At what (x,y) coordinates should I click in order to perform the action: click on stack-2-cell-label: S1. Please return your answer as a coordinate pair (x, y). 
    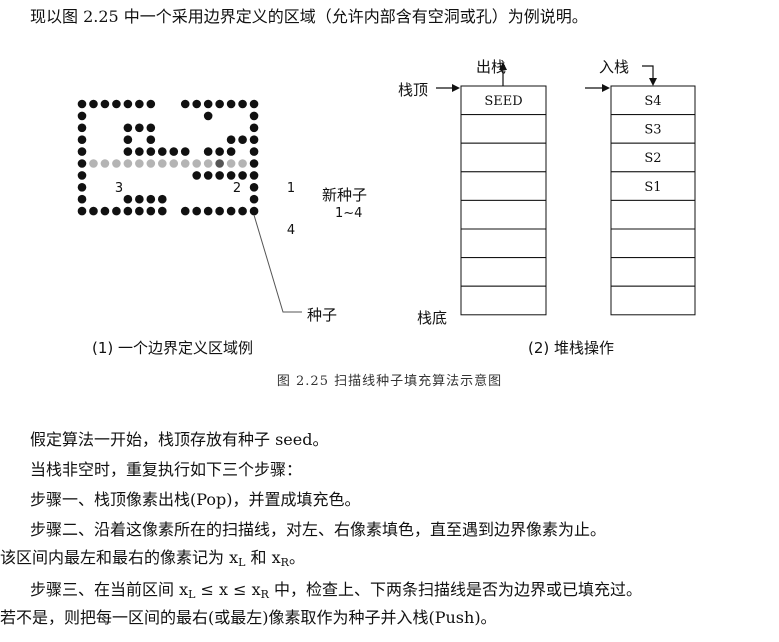
    Looking at the image, I should click on (652, 187).